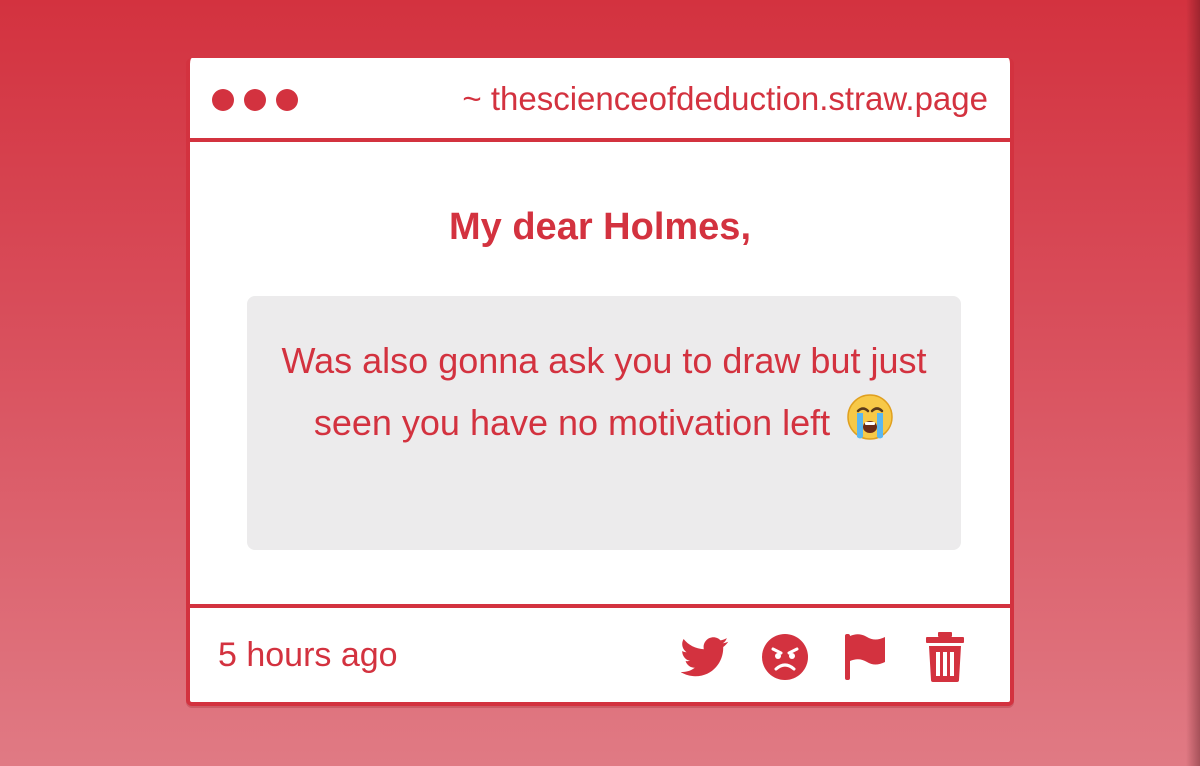  Describe the element at coordinates (825, 657) in the screenshot. I see `action-bar` at that location.